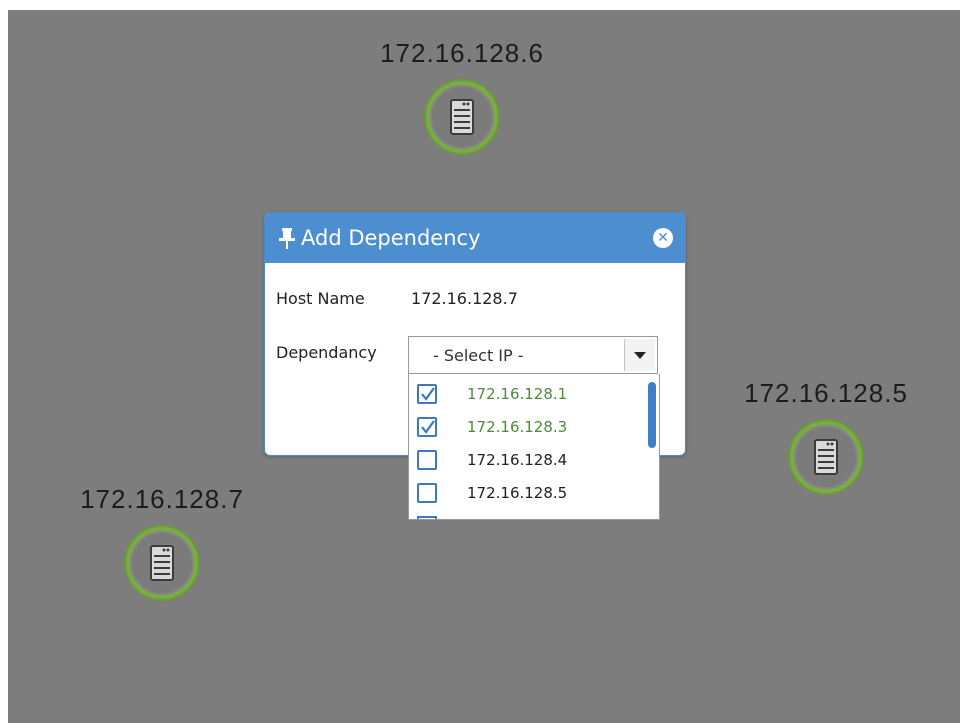 This screenshot has width=967, height=723. I want to click on host-node-172-16-128-5: 172.16.128.5, so click(826, 435).